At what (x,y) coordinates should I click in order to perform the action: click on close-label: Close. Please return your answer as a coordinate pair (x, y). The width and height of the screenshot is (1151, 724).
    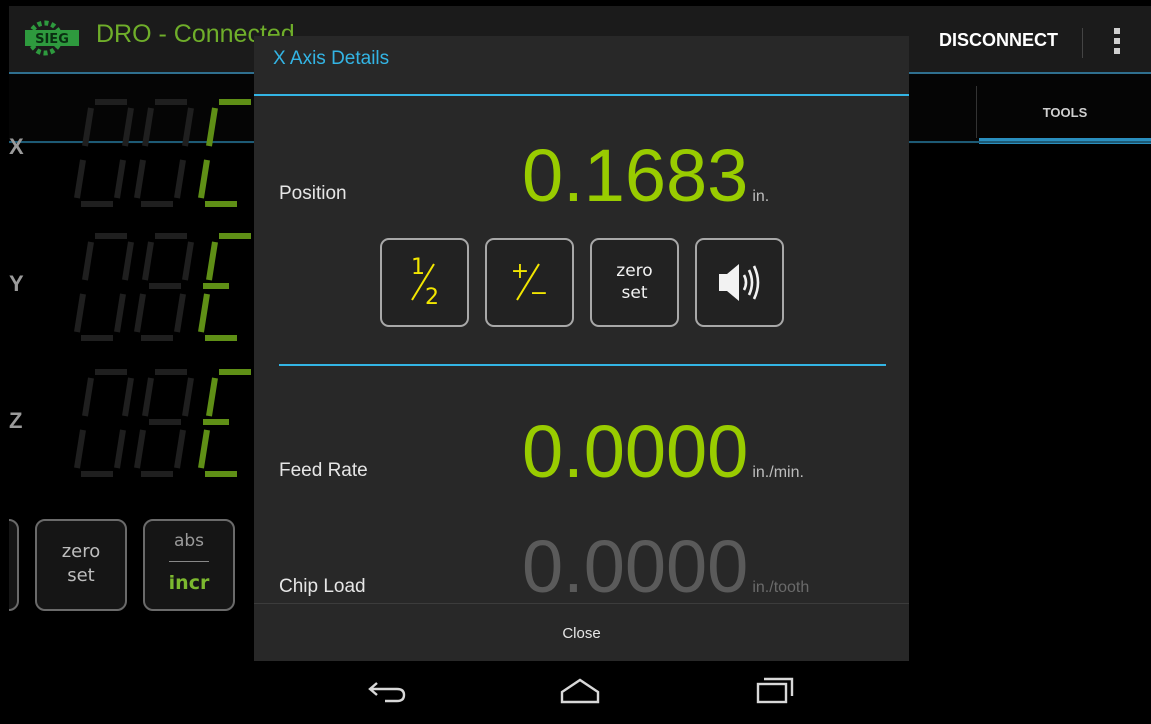
    Looking at the image, I should click on (581, 633).